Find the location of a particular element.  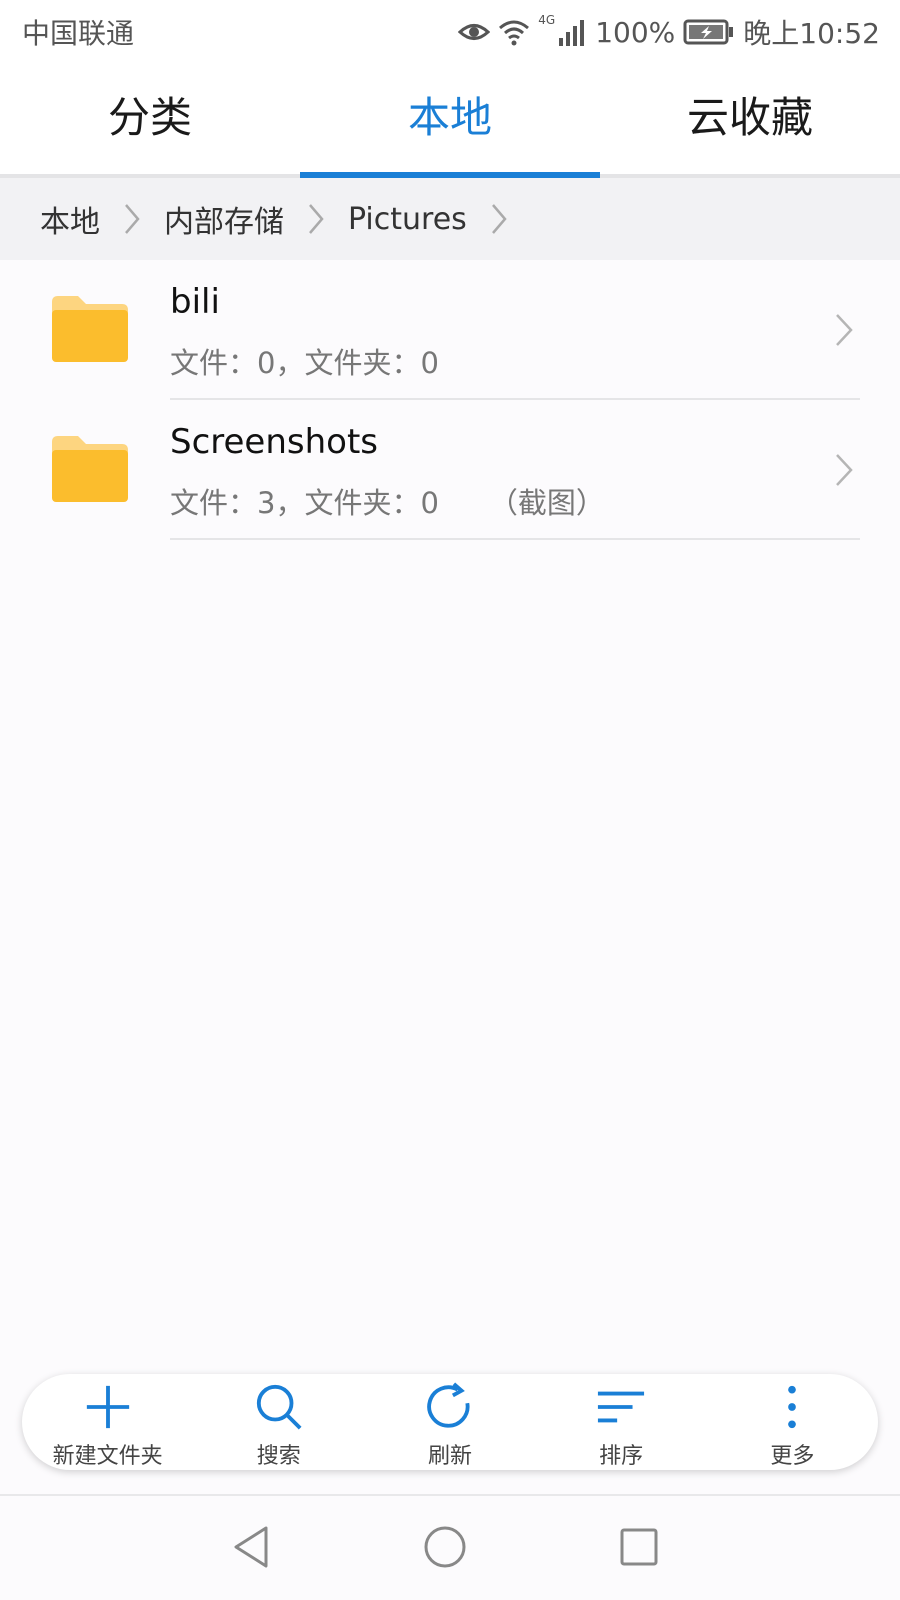

sort-label: 排序 is located at coordinates (621, 1456).